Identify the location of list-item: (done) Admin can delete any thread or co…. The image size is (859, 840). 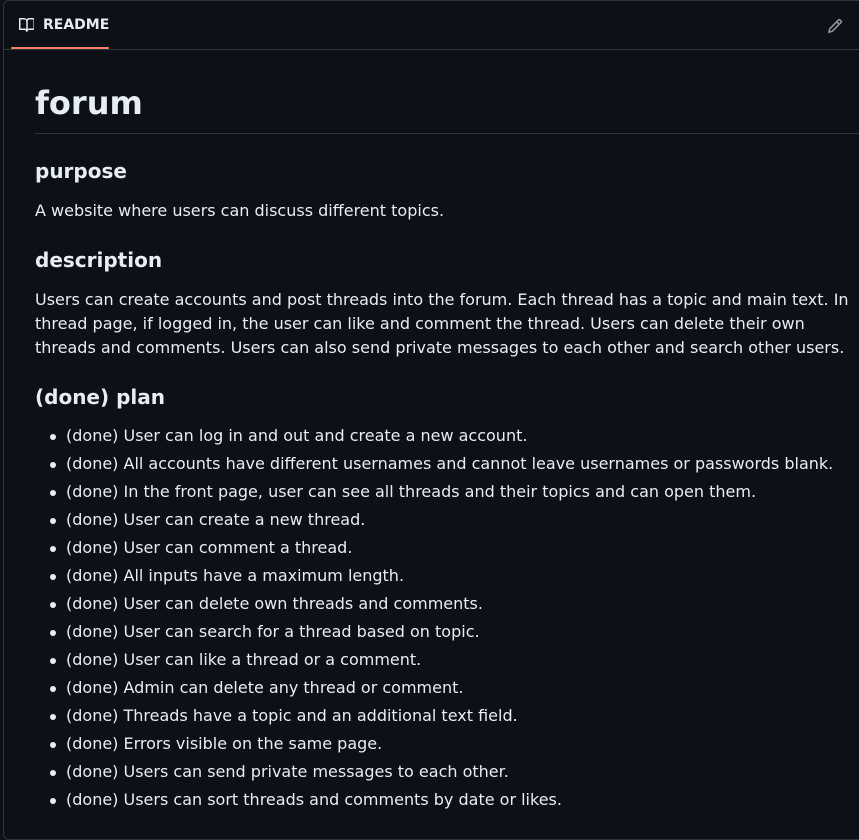
(446, 690).